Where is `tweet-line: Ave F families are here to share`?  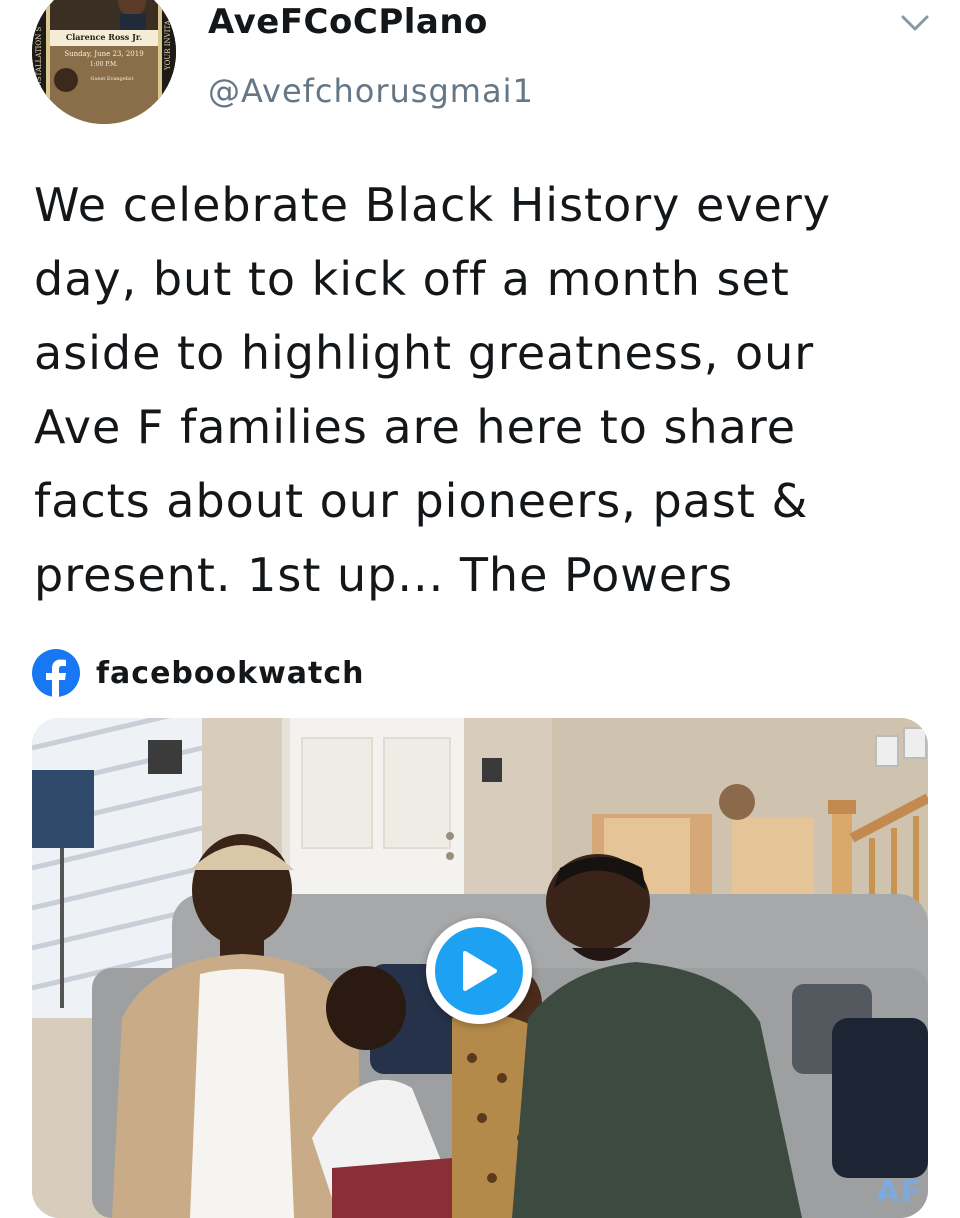
tweet-line: Ave F families are here to share is located at coordinates (415, 427).